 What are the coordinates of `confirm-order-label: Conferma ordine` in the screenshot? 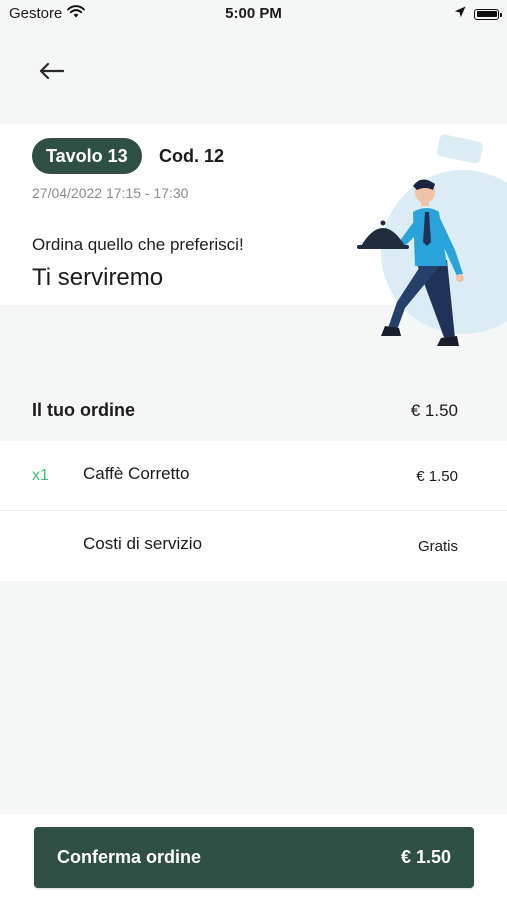 It's located at (129, 857).